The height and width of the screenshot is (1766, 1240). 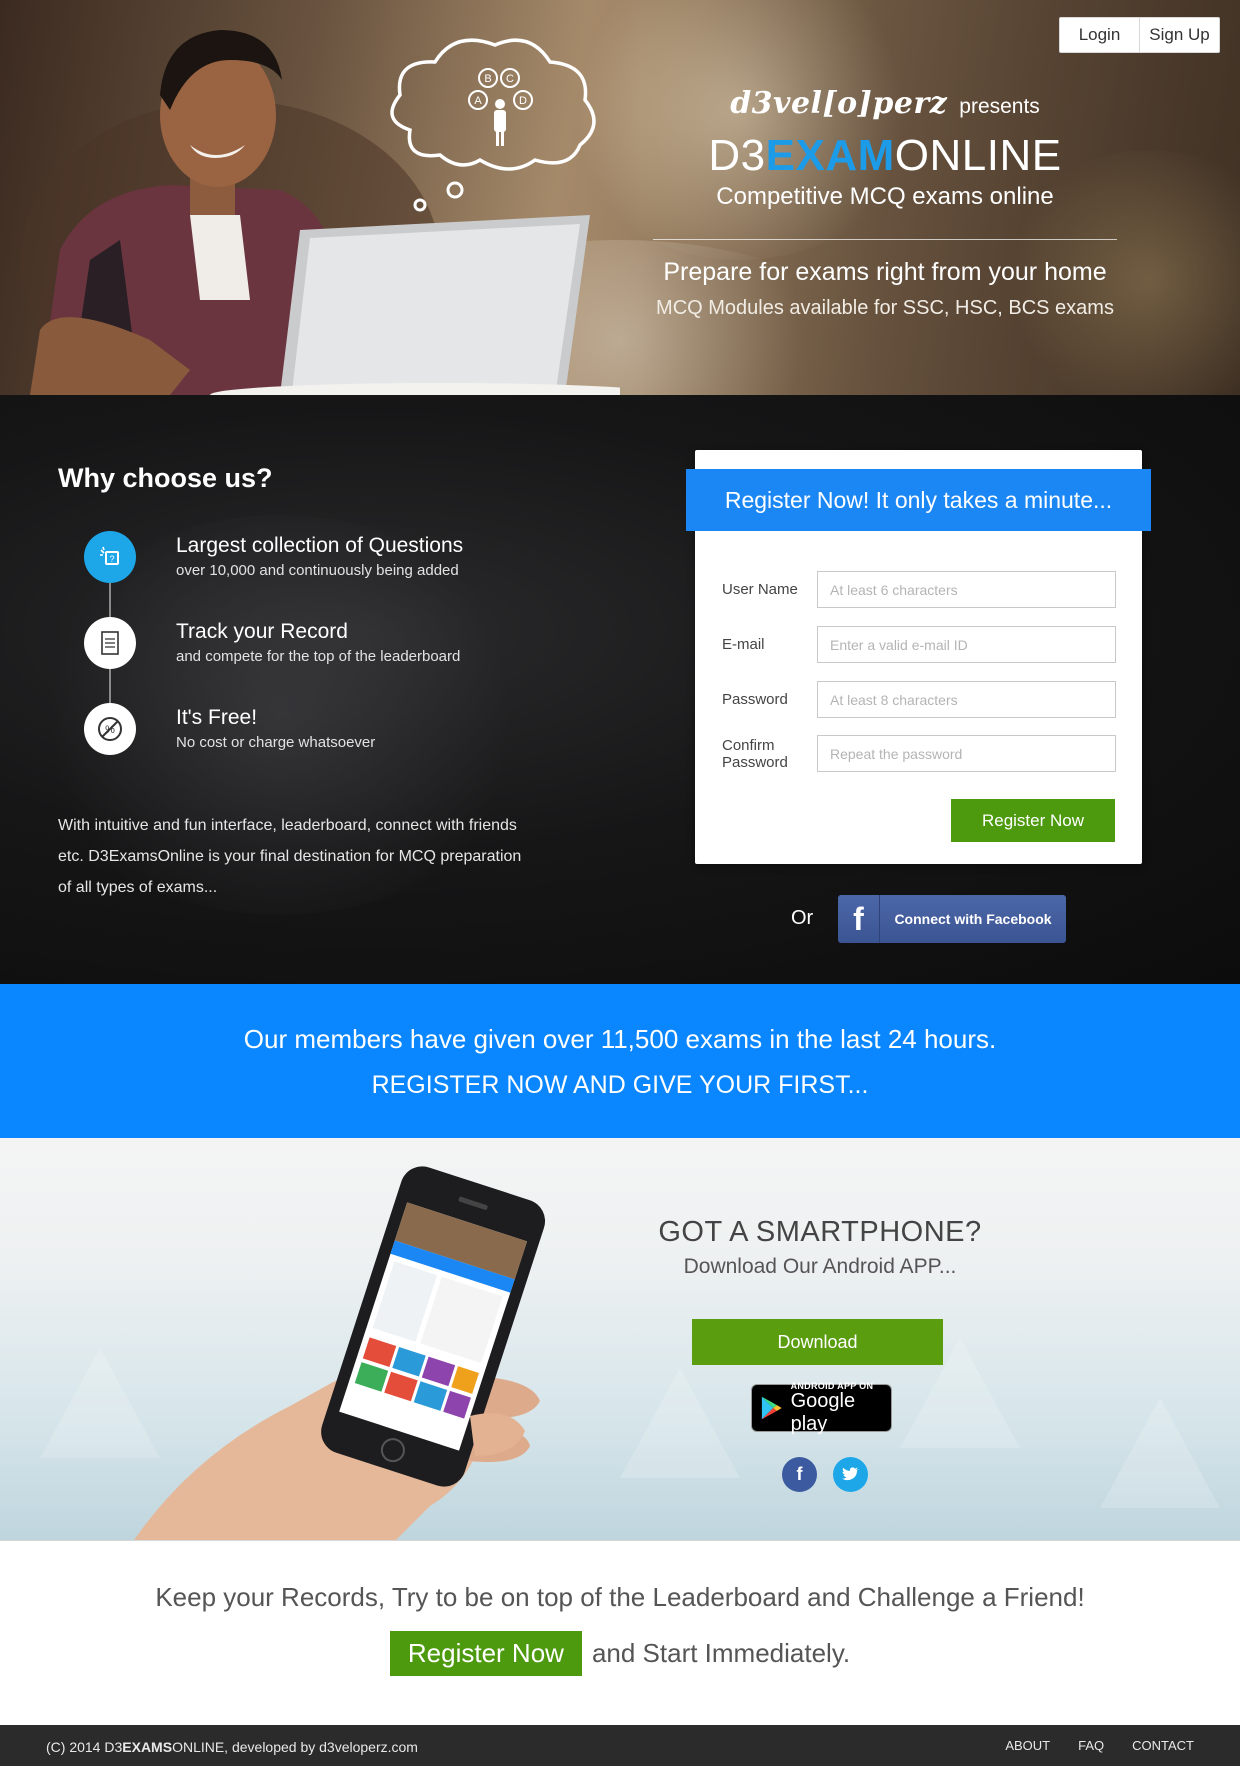 What do you see at coordinates (802, 918) in the screenshot?
I see `or-separator: Or` at bounding box center [802, 918].